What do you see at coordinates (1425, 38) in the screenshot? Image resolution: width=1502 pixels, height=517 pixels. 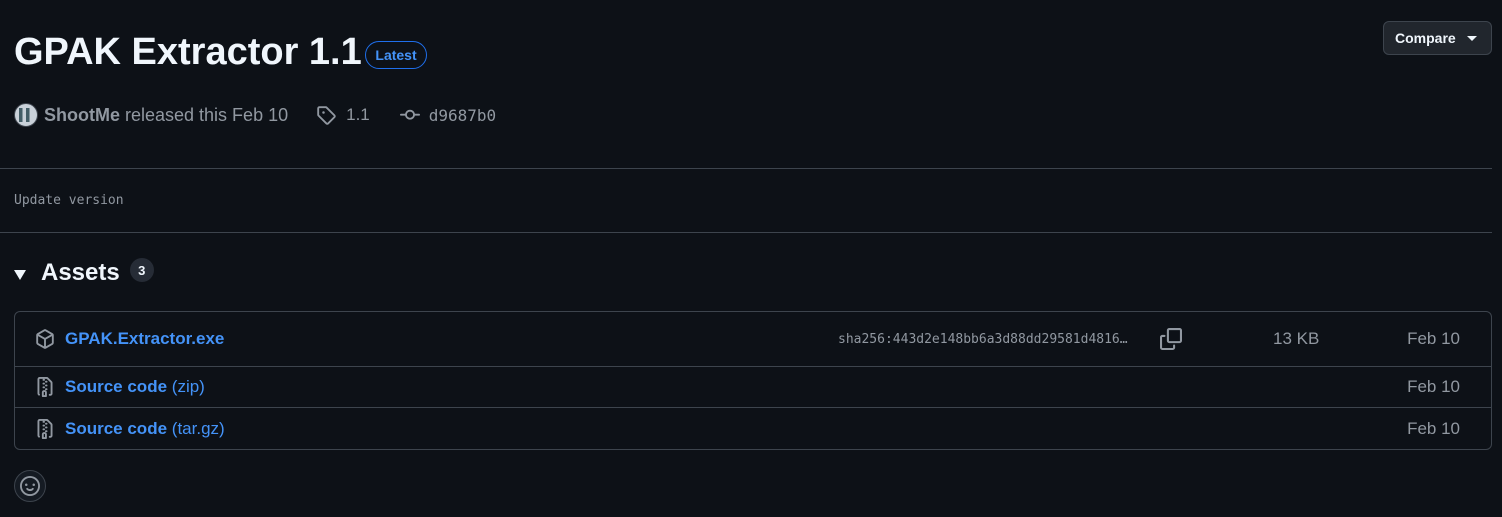 I see `compare-button-label: Compare` at bounding box center [1425, 38].